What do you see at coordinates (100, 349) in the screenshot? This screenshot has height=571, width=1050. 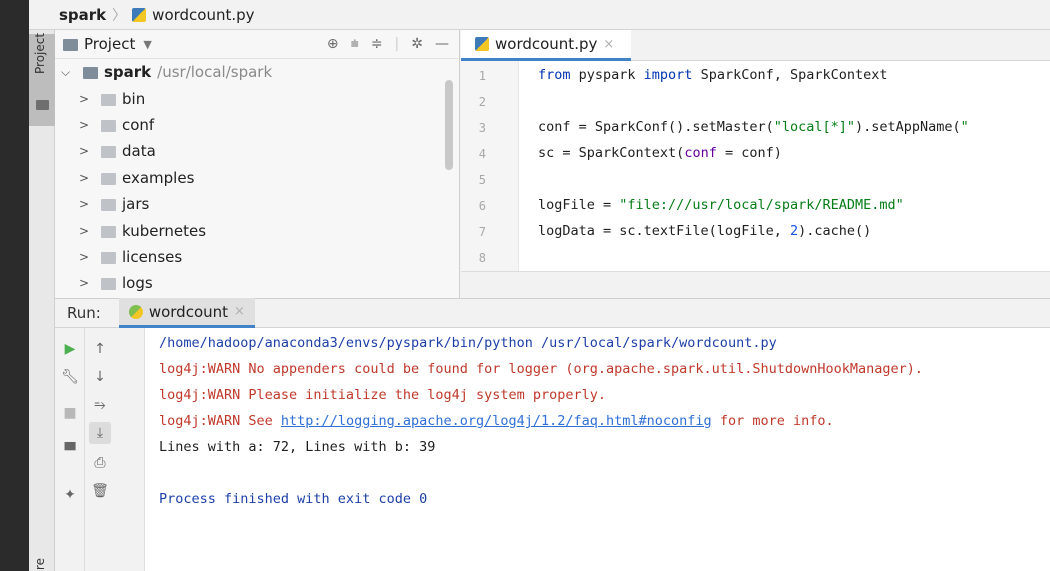 I see `up-arrow-icon: ↑` at bounding box center [100, 349].